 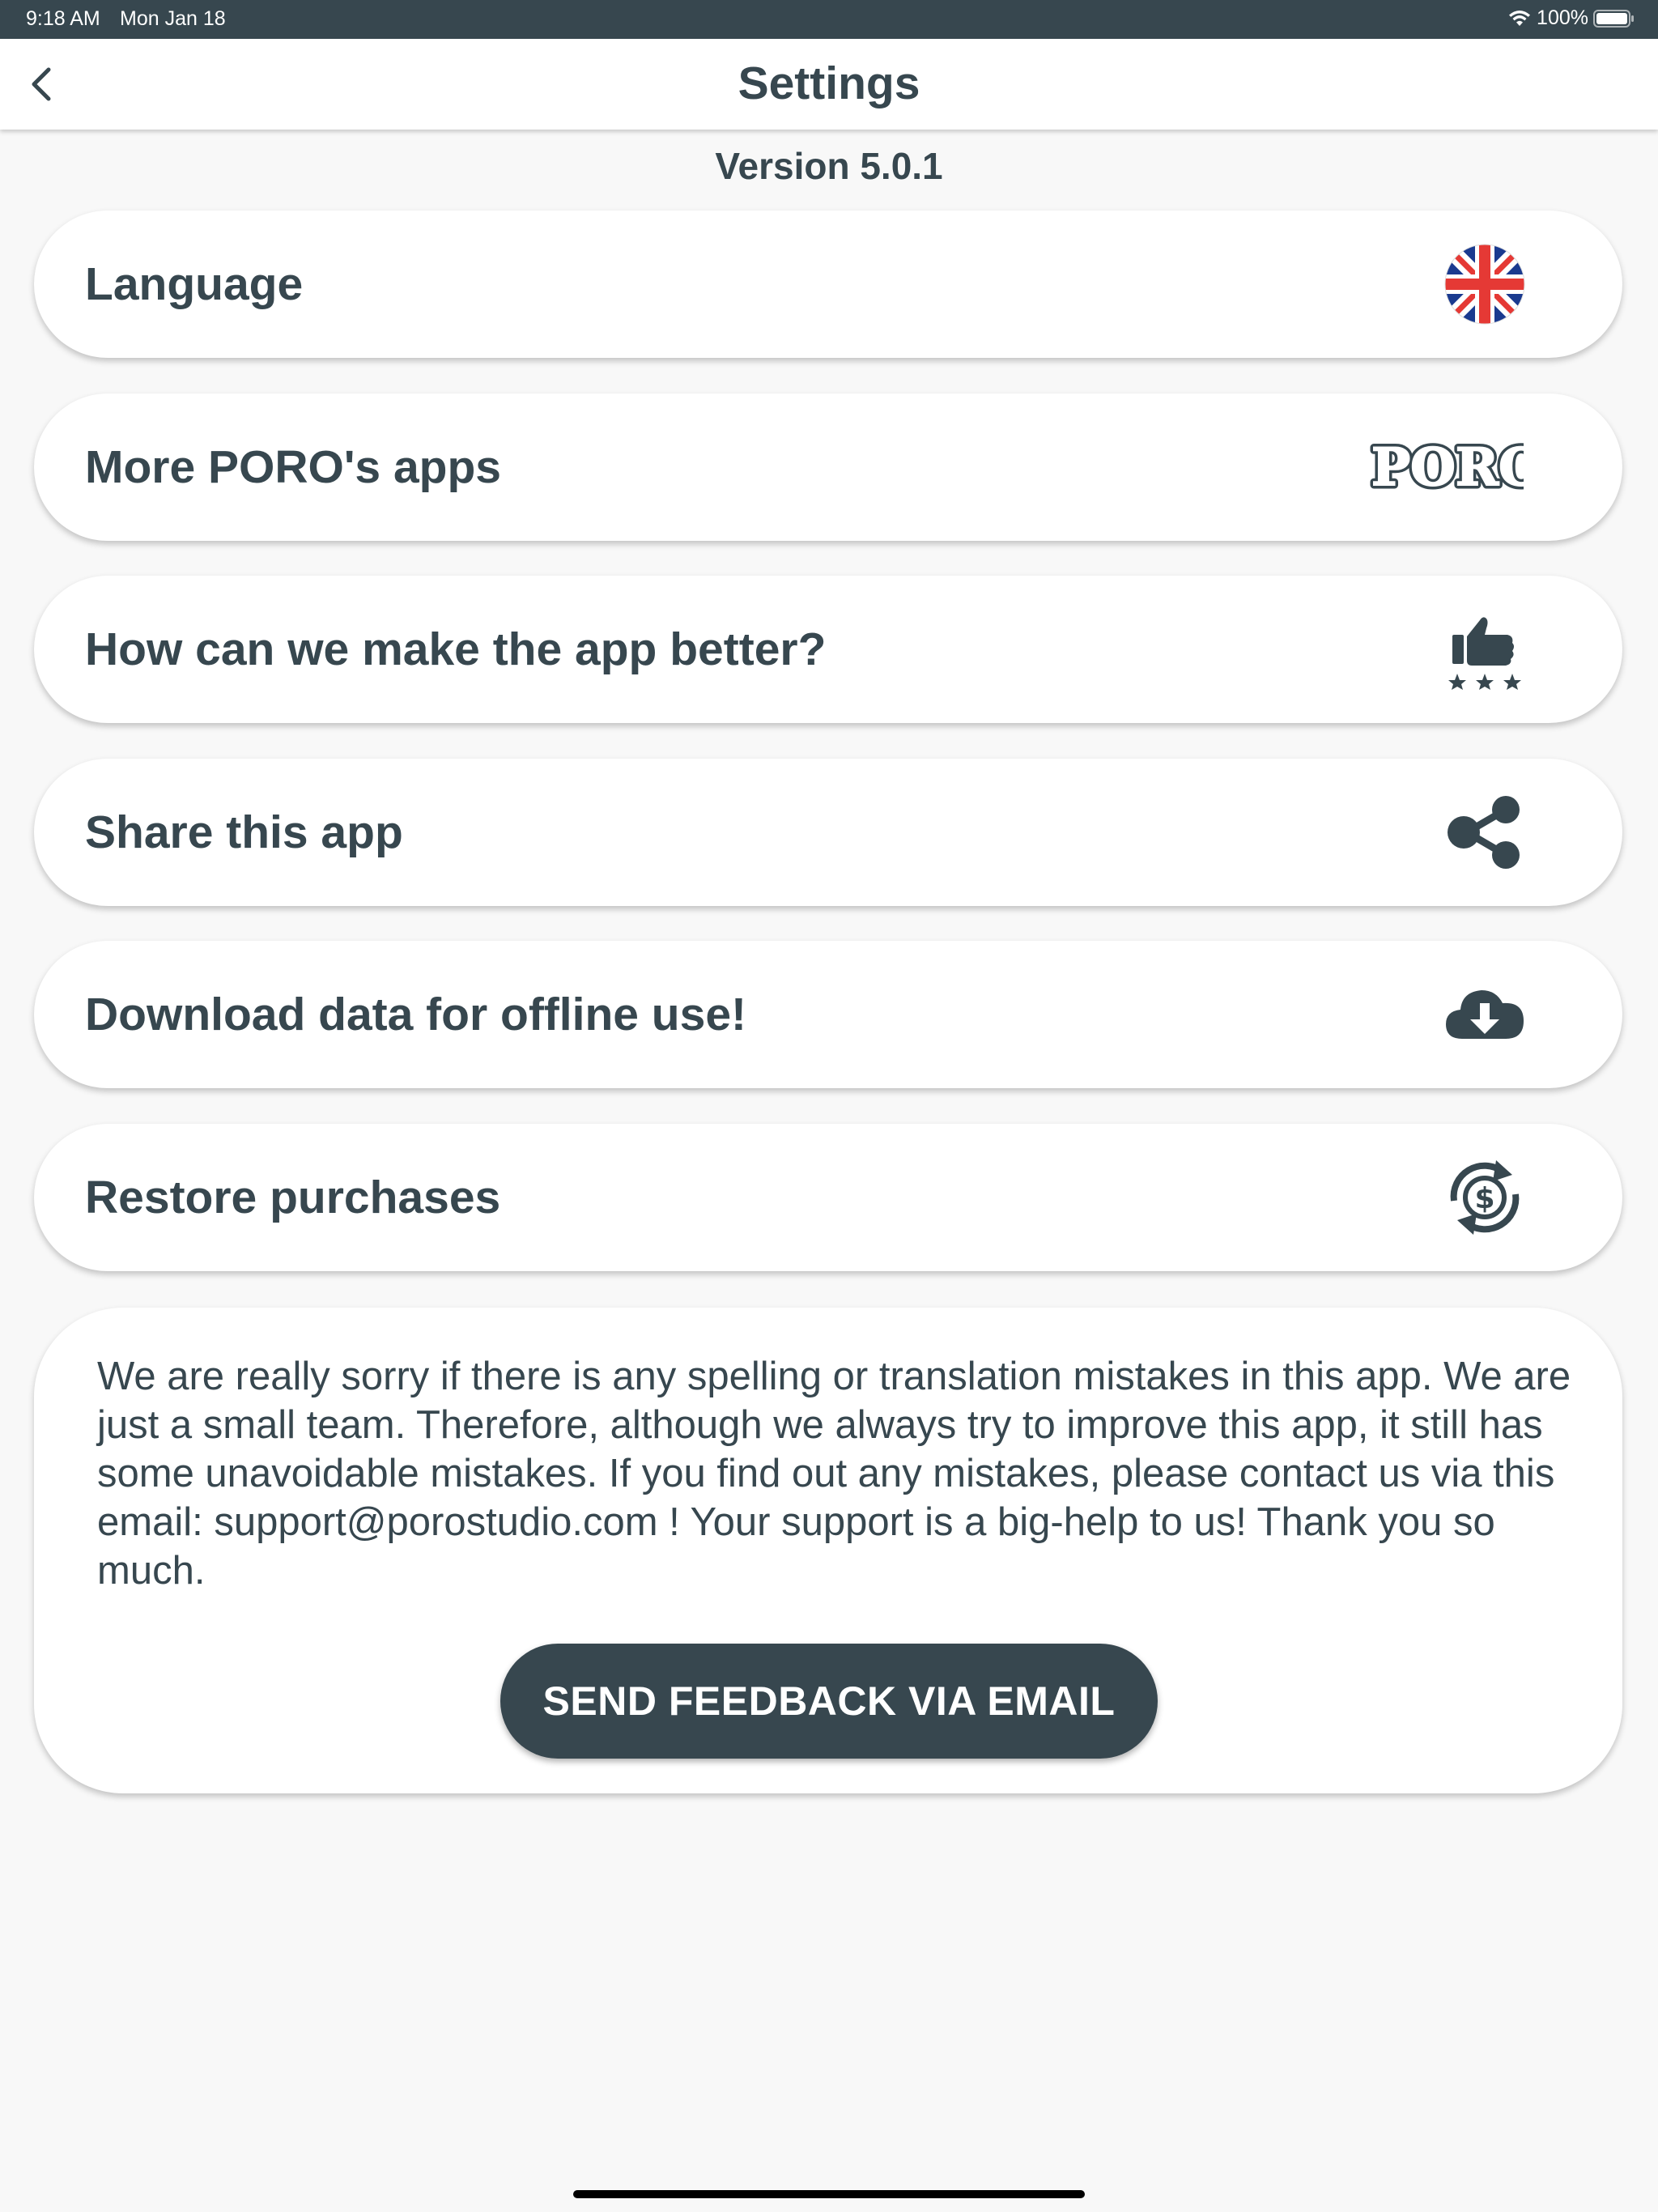 I want to click on language-item: Language, so click(x=828, y=284).